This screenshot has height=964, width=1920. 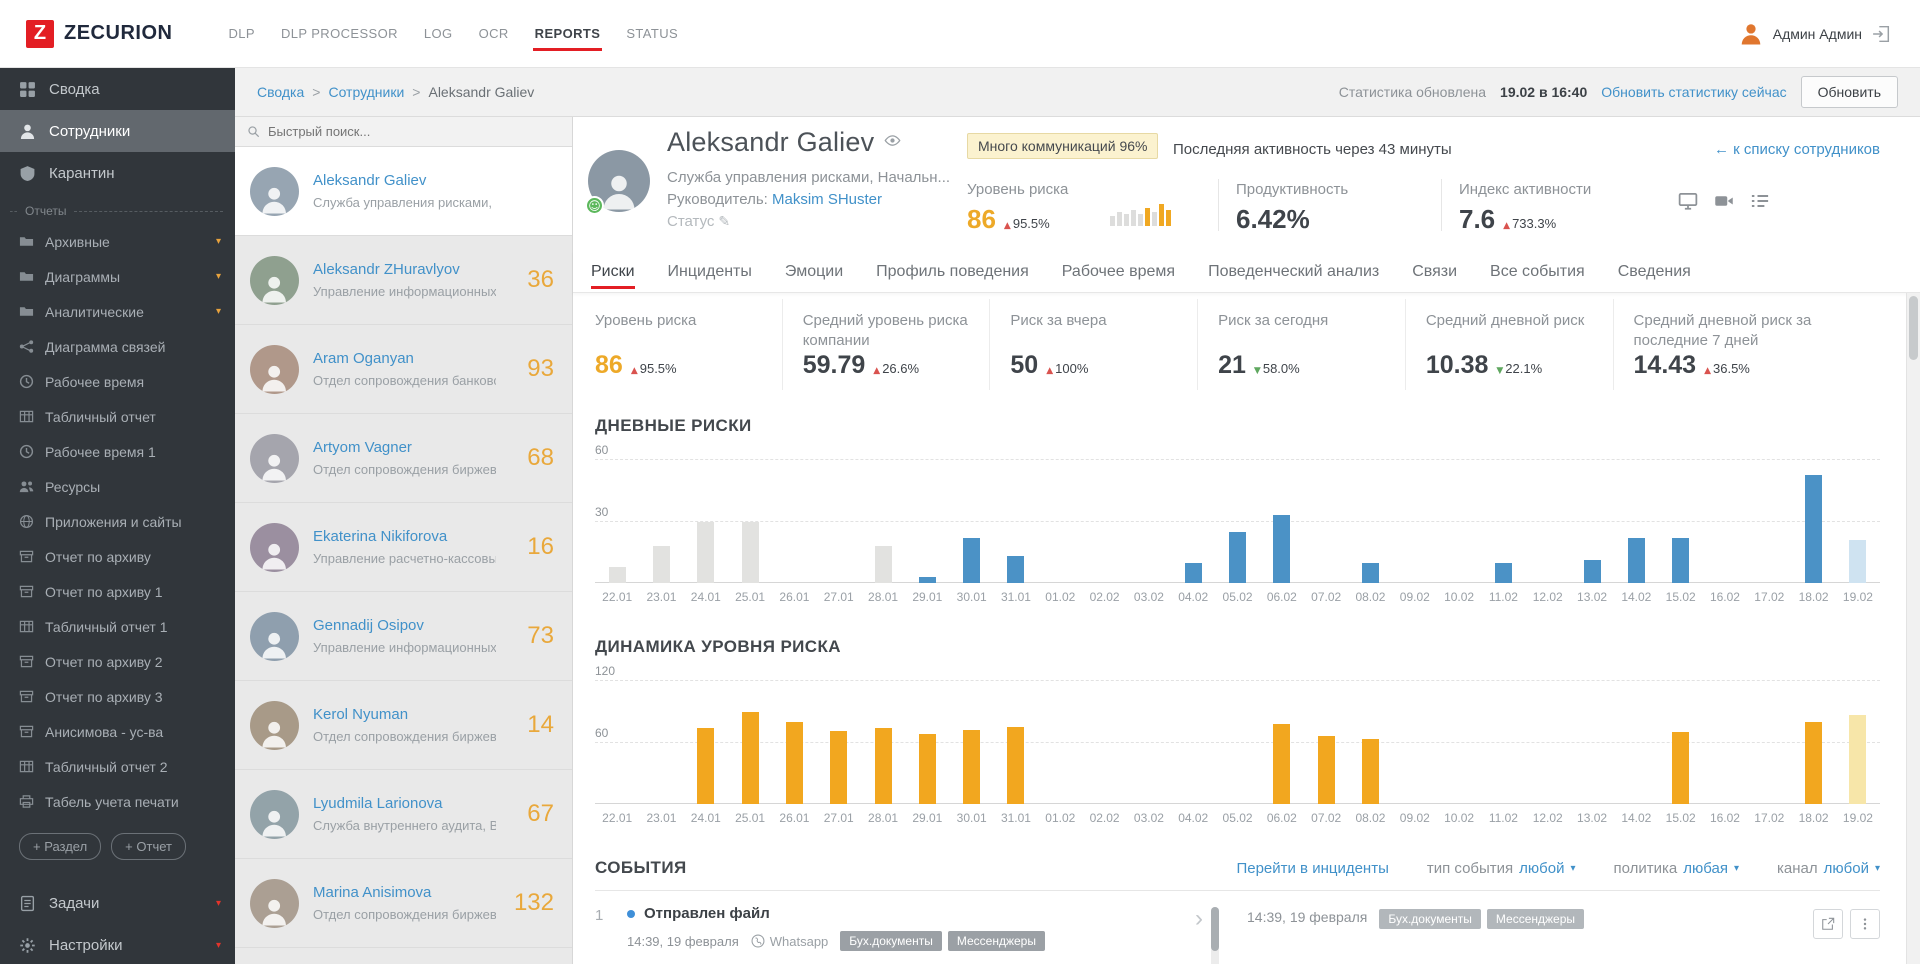 I want to click on edit-pencil-icon: ✎, so click(x=724, y=222).